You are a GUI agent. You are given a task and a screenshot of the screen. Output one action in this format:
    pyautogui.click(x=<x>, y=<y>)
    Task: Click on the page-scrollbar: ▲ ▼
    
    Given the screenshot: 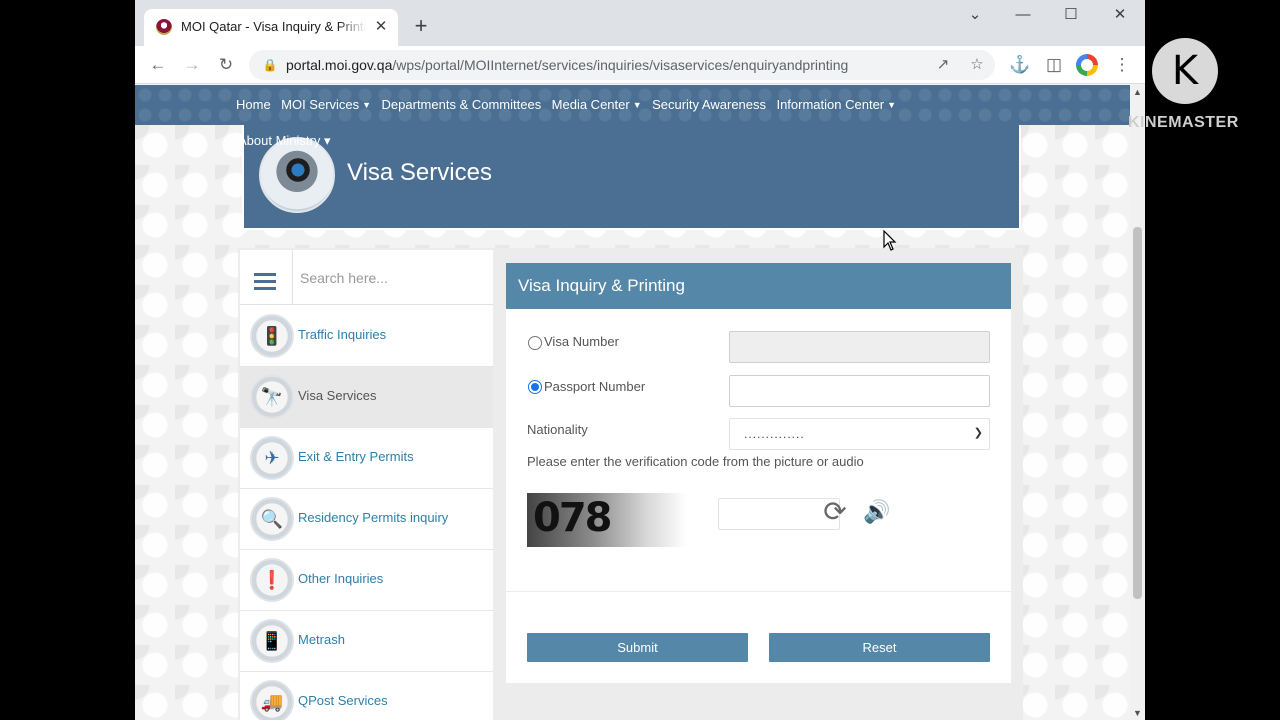 What is the action you would take?
    pyautogui.click(x=1137, y=402)
    